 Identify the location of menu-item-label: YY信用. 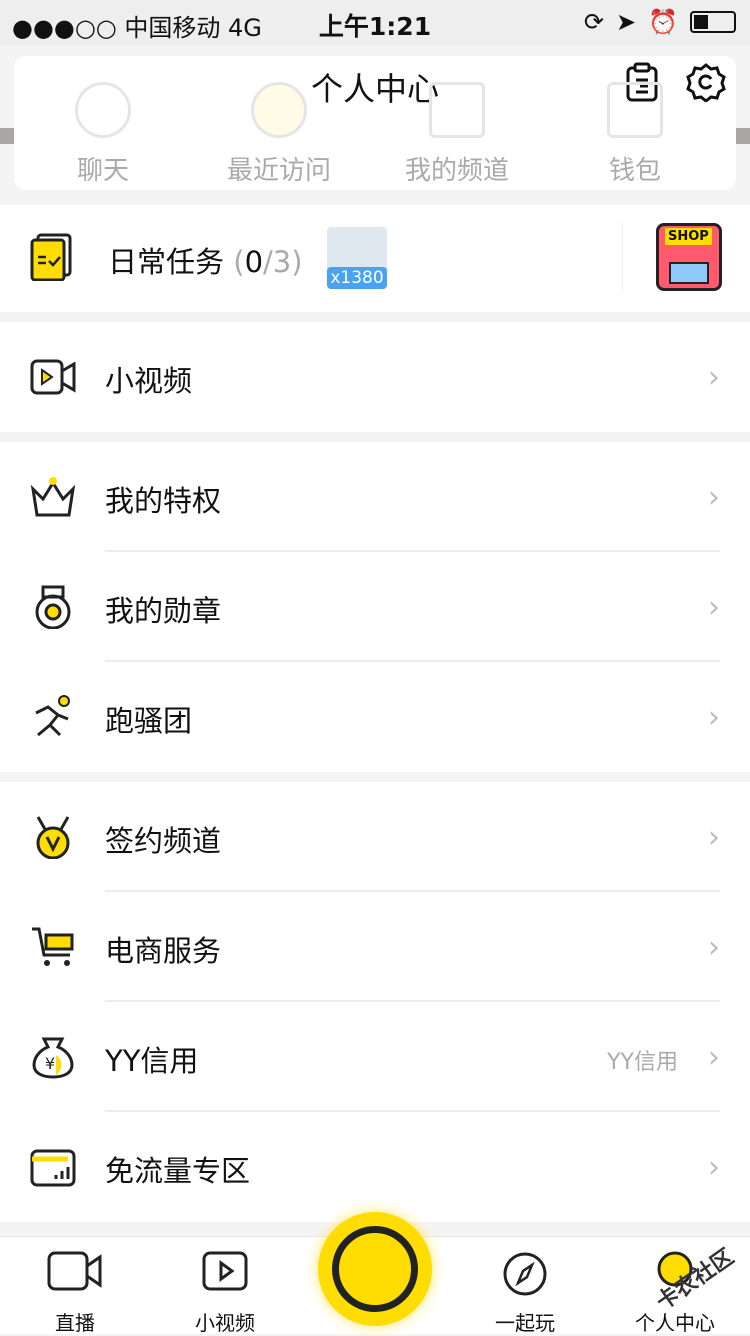
(152, 1061).